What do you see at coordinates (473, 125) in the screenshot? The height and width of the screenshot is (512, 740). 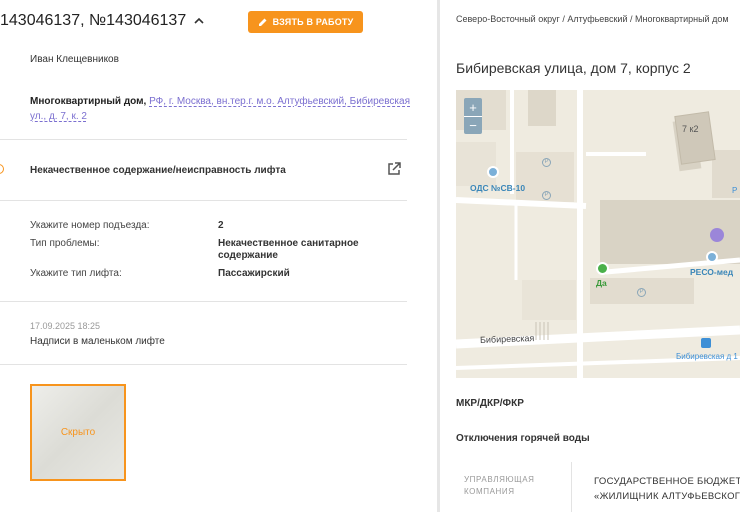 I see `zoom-out-button: −` at bounding box center [473, 125].